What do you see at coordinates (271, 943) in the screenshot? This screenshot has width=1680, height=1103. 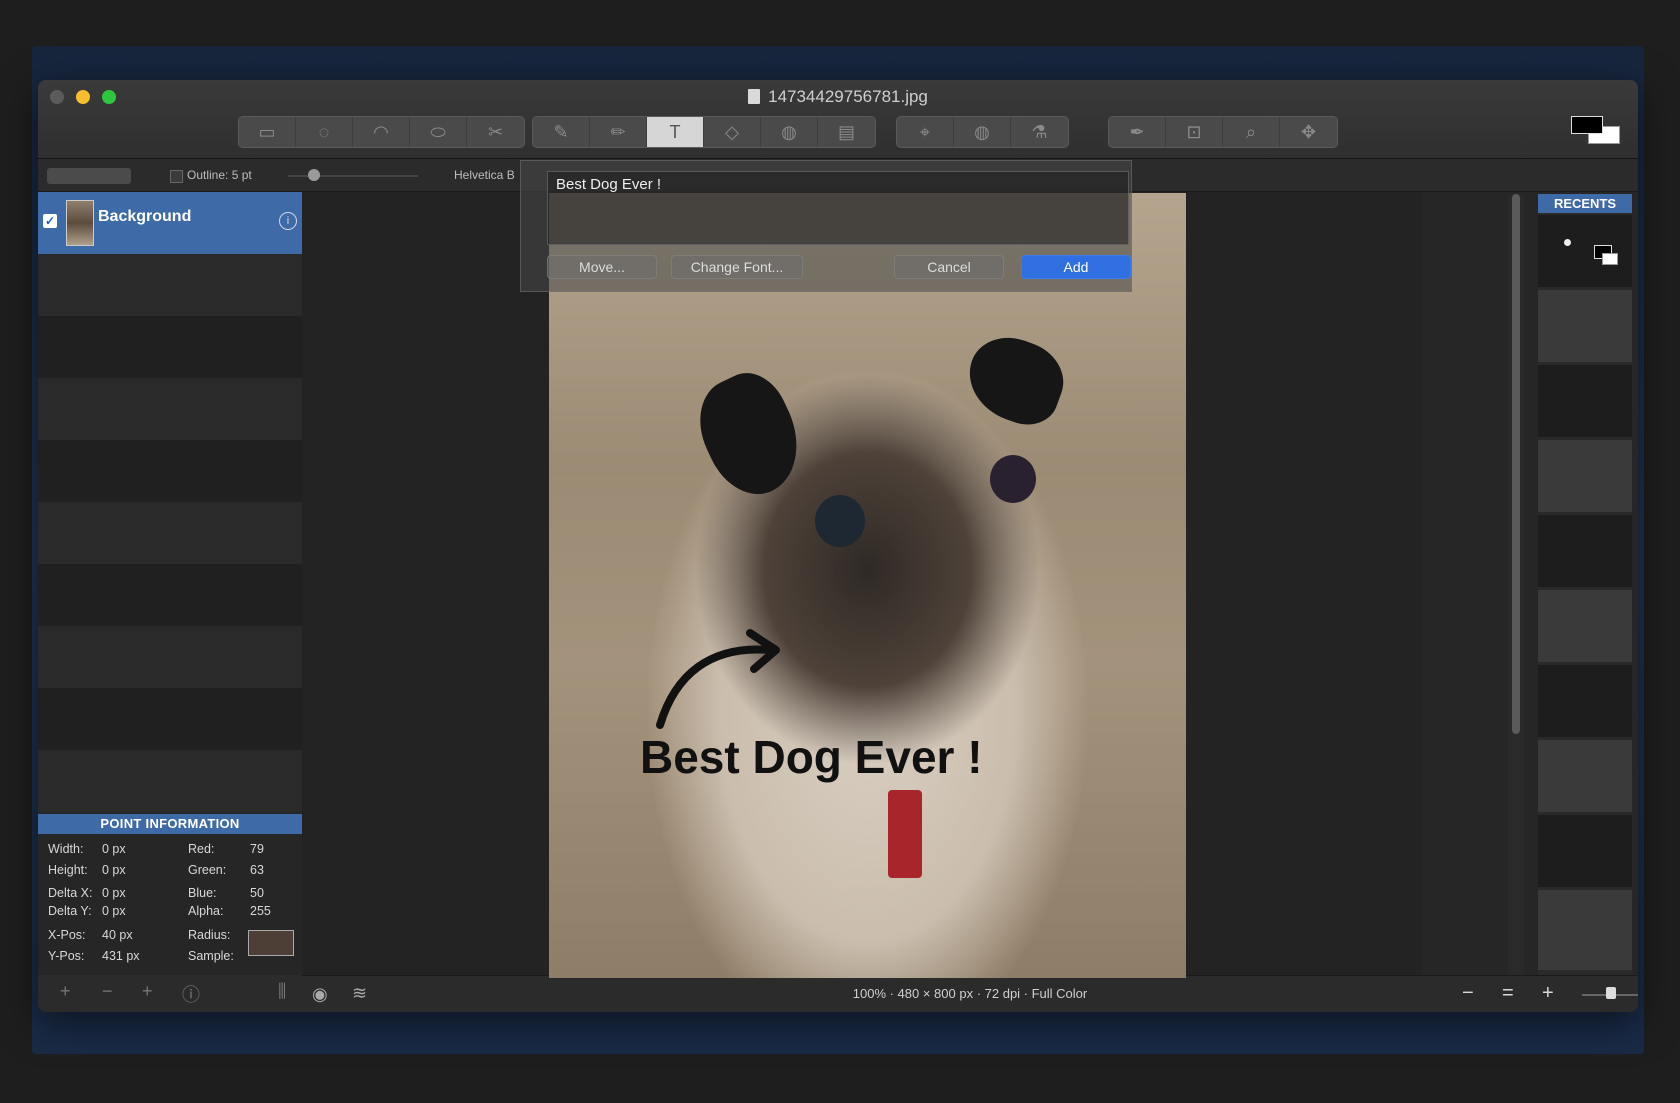 I see `sample-color-swatch` at bounding box center [271, 943].